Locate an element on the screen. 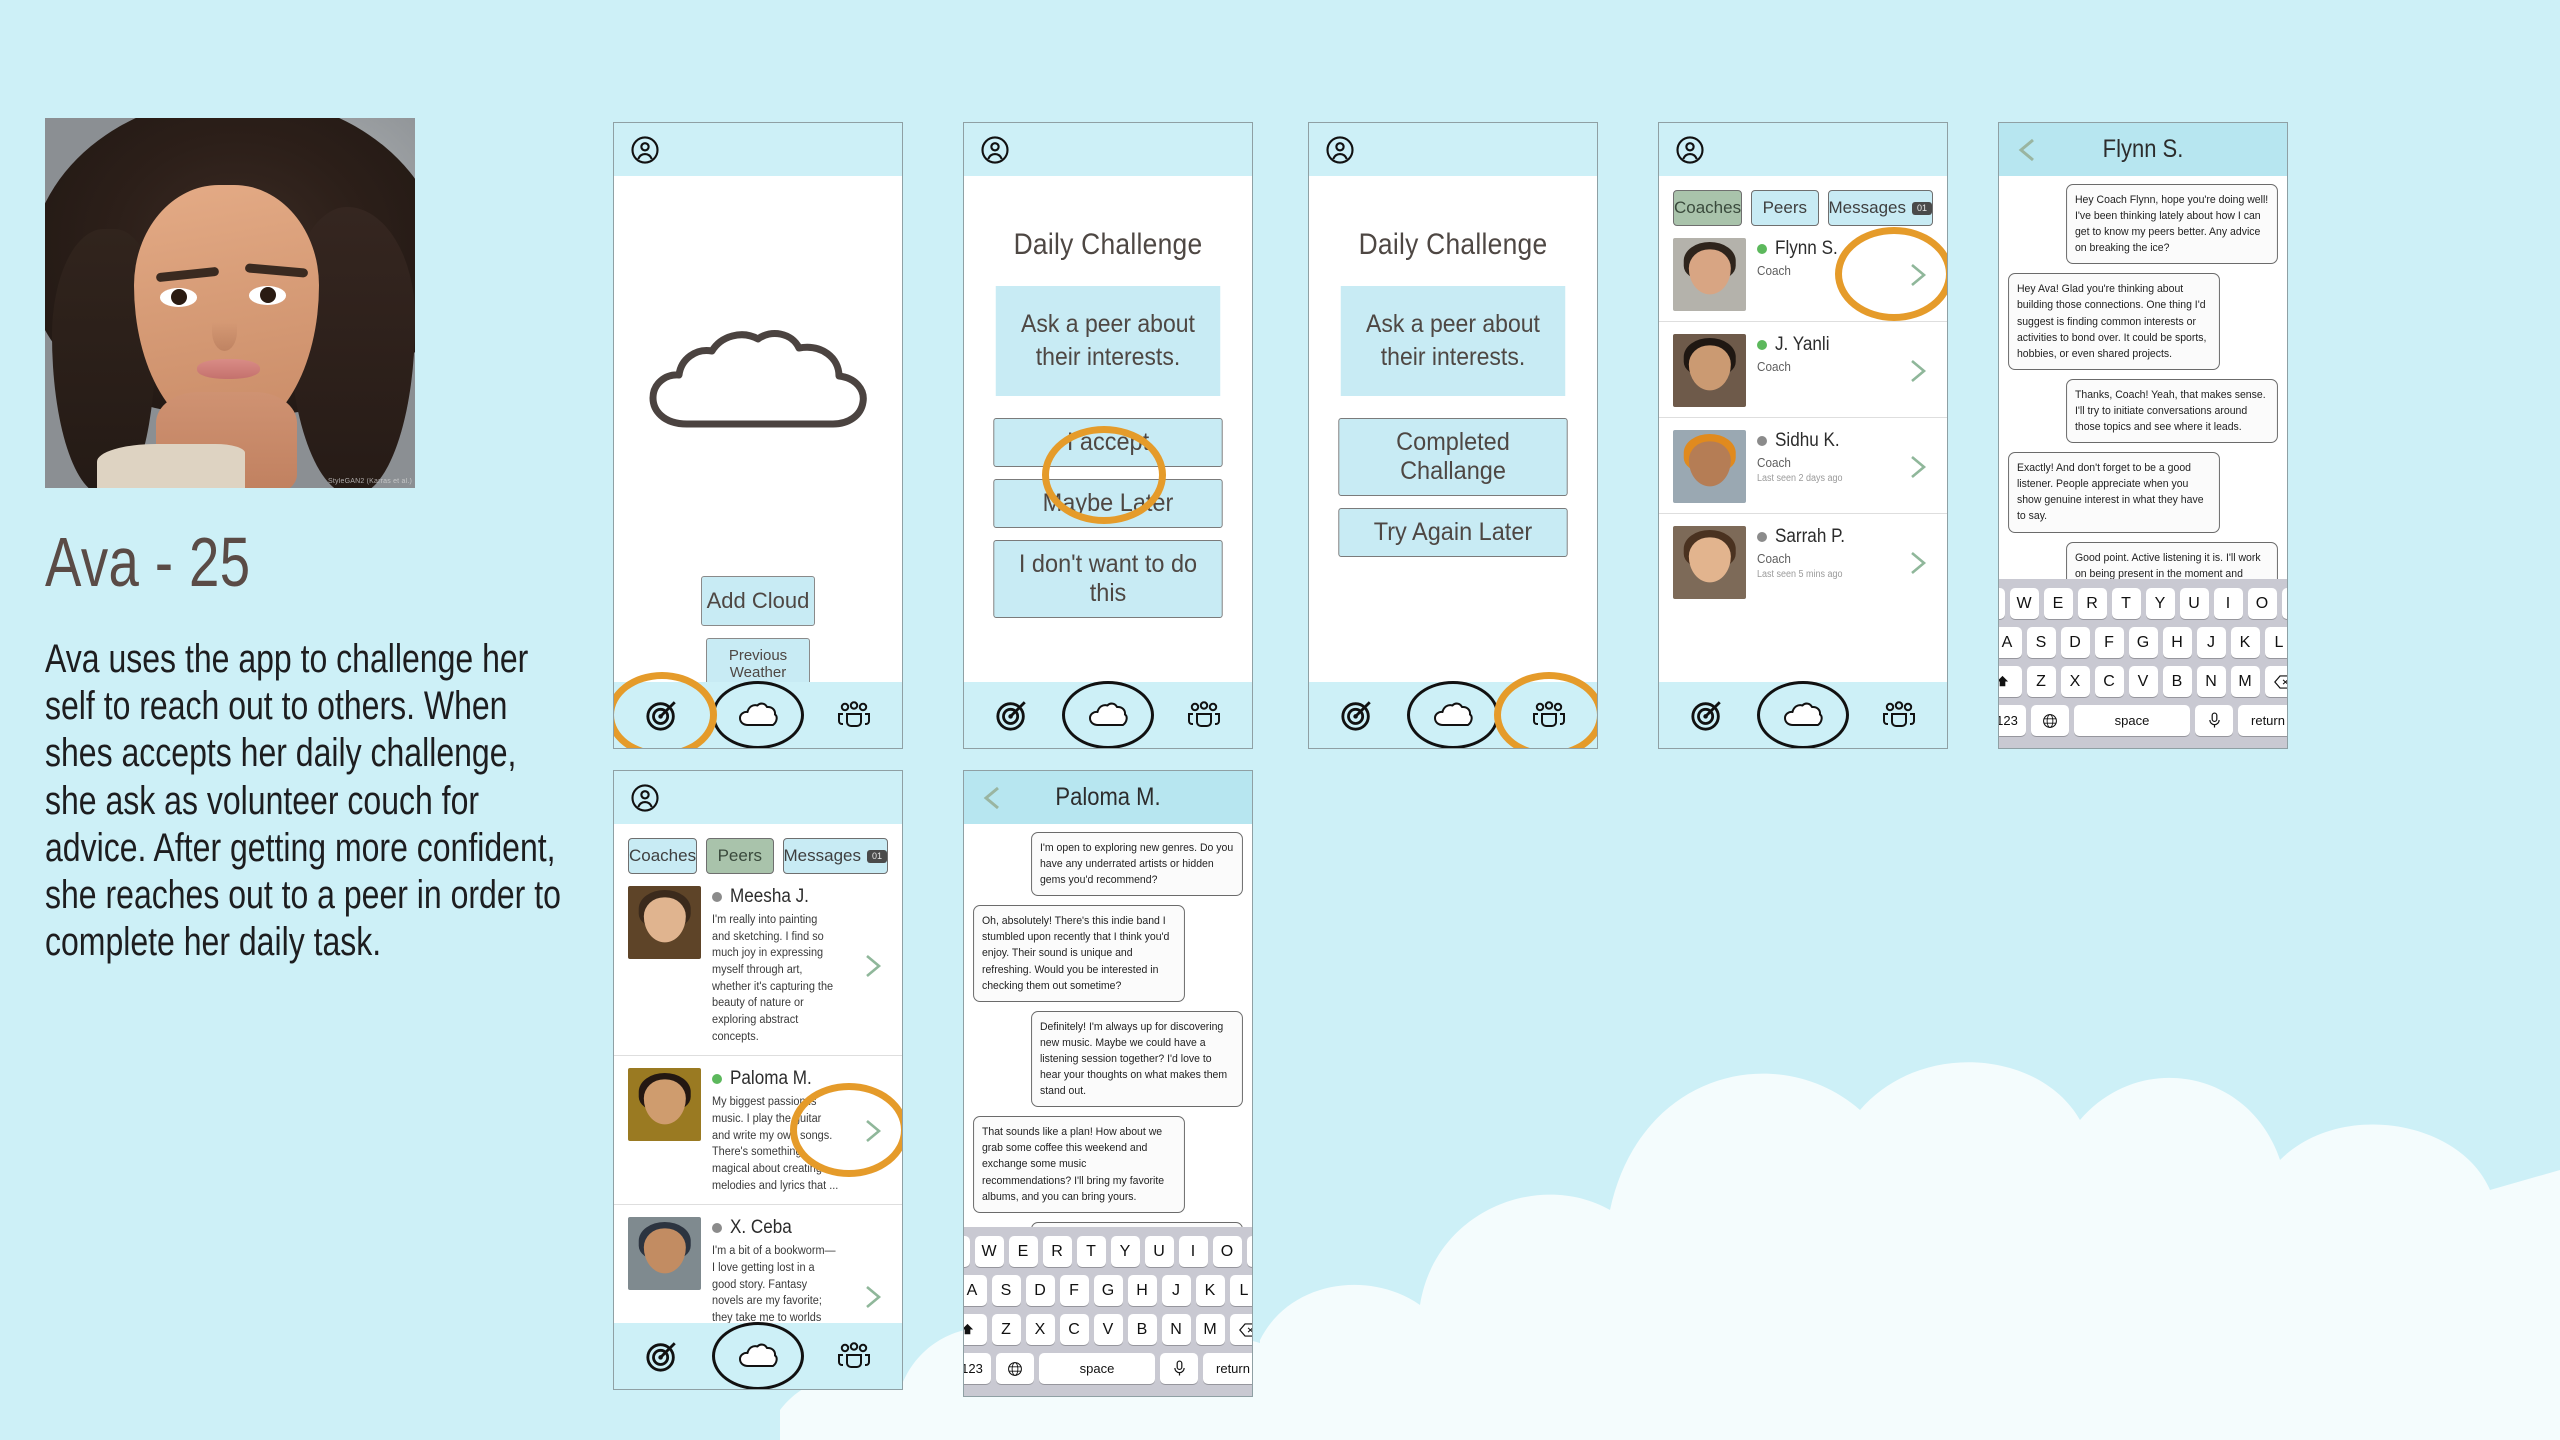 The image size is (2560, 1440). table-row: Flynn S. Coach is located at coordinates (1803, 273).